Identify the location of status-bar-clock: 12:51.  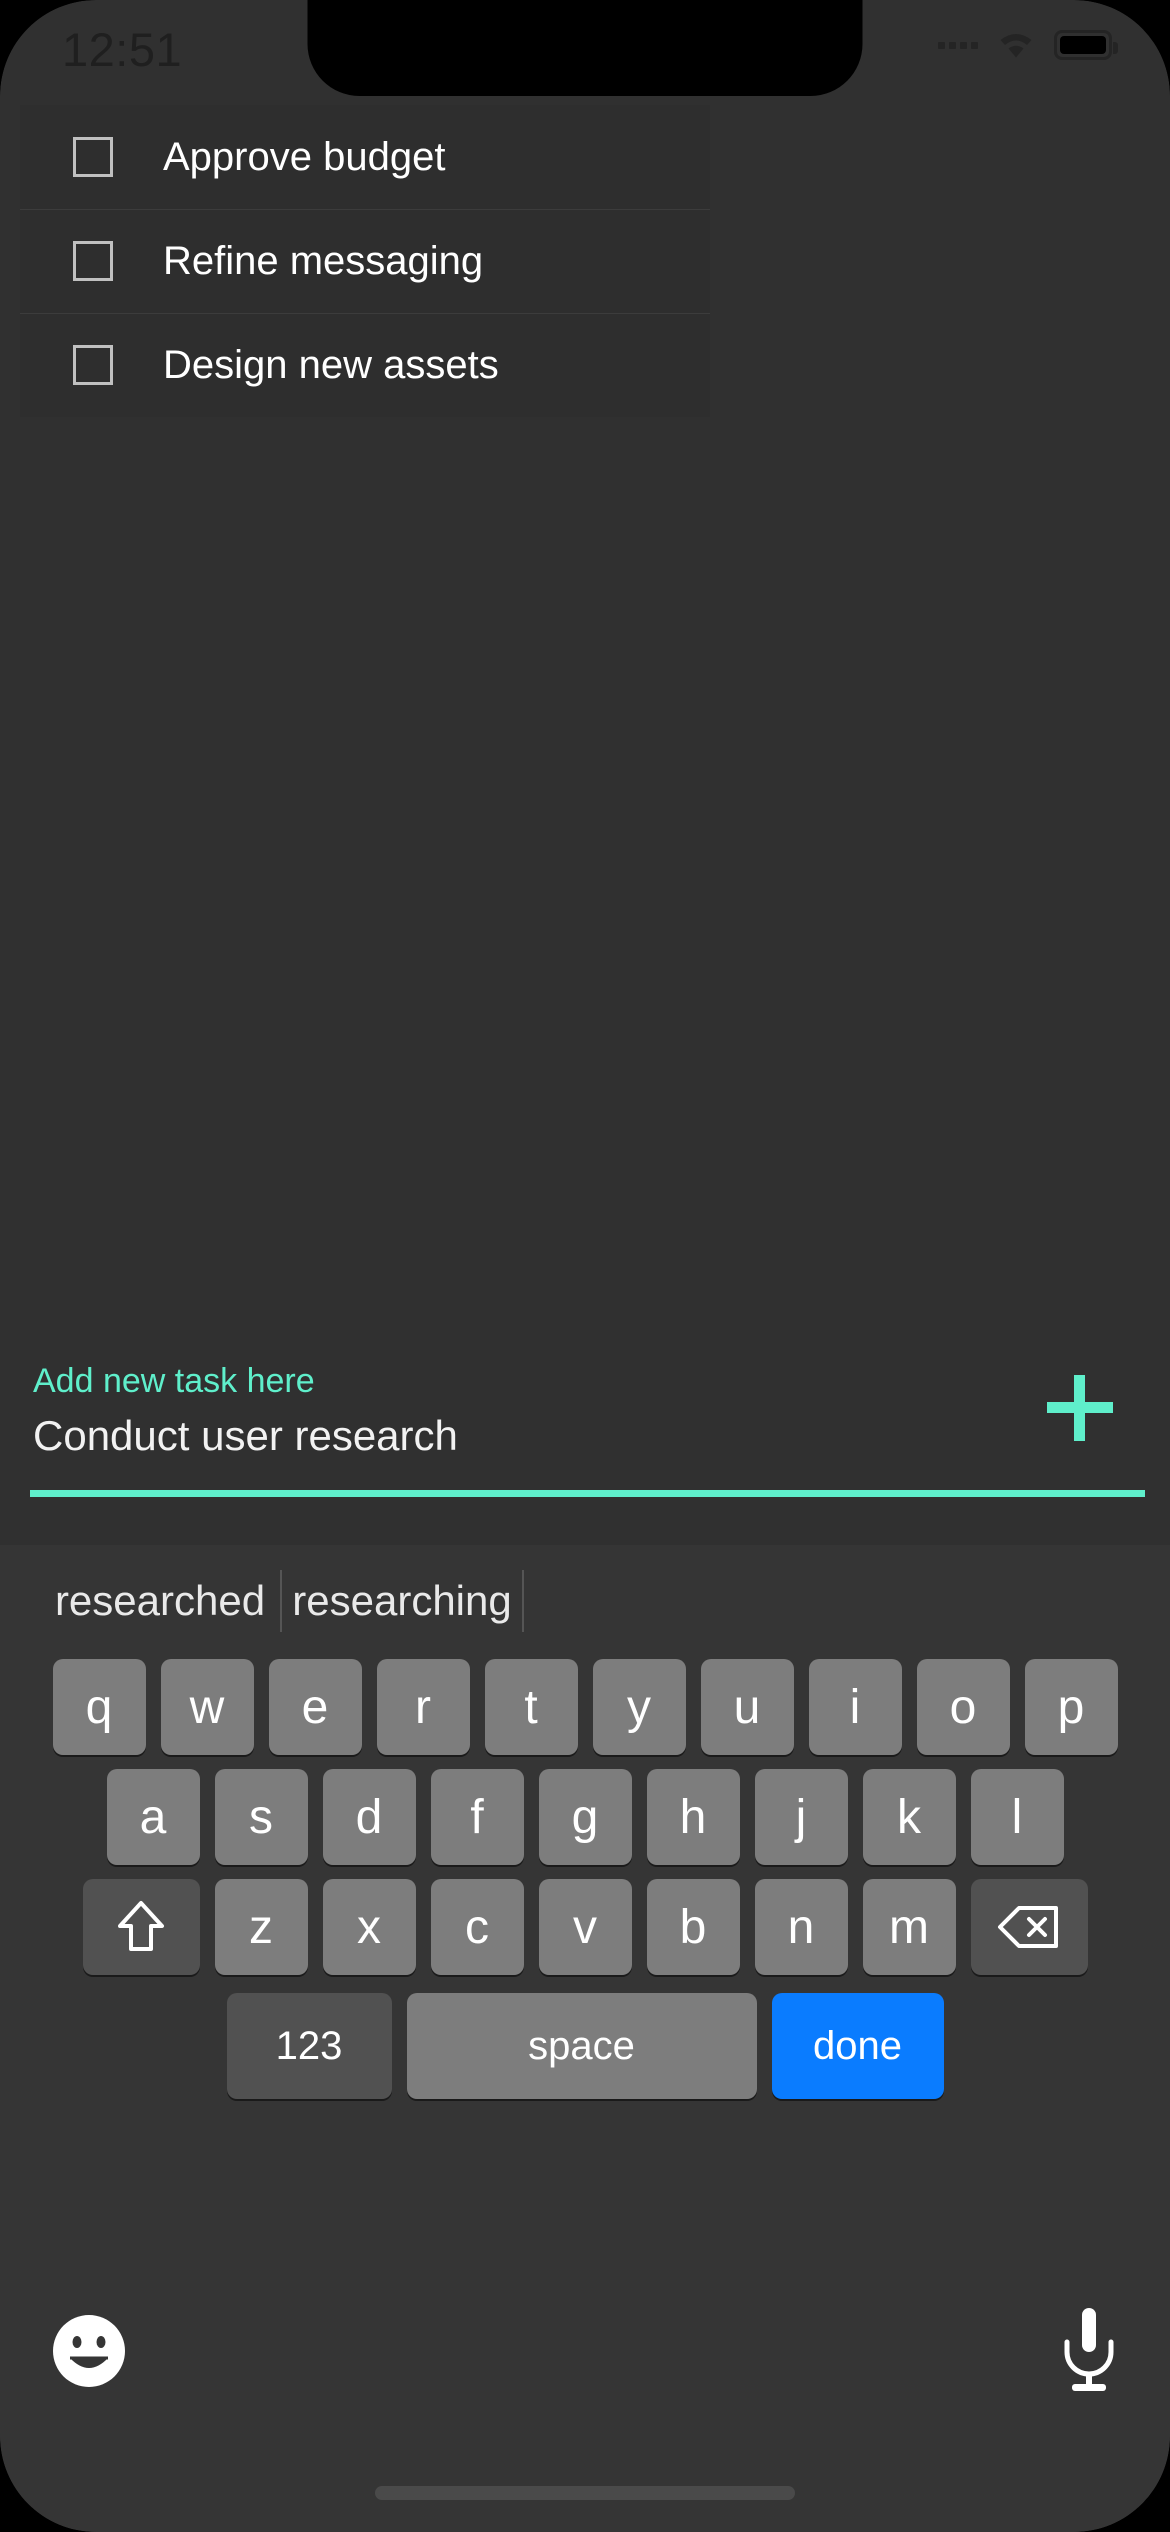
(122, 49).